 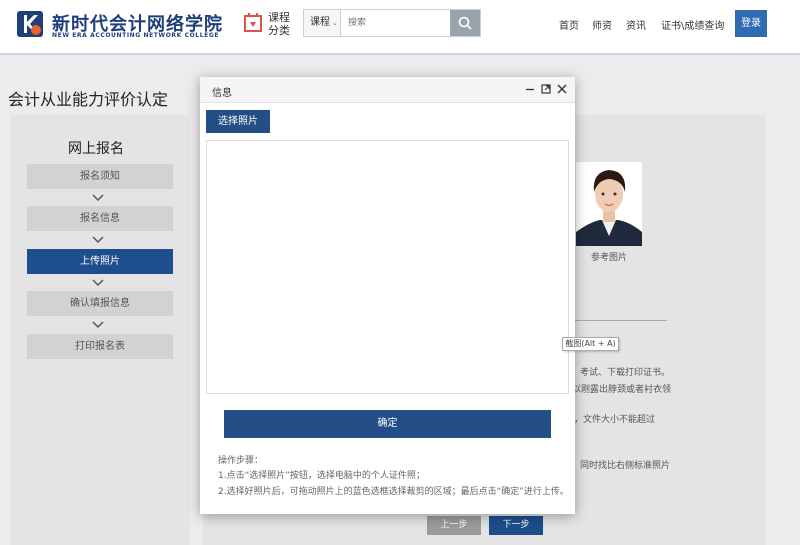 I want to click on dialog-title: 信息, so click(x=222, y=93).